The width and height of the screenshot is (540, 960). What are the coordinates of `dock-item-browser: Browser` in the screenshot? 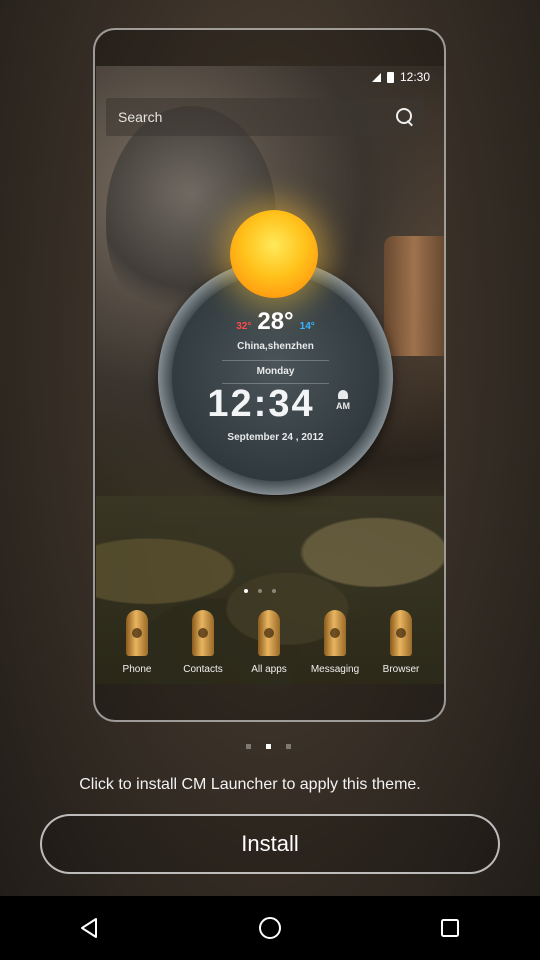 It's located at (401, 642).